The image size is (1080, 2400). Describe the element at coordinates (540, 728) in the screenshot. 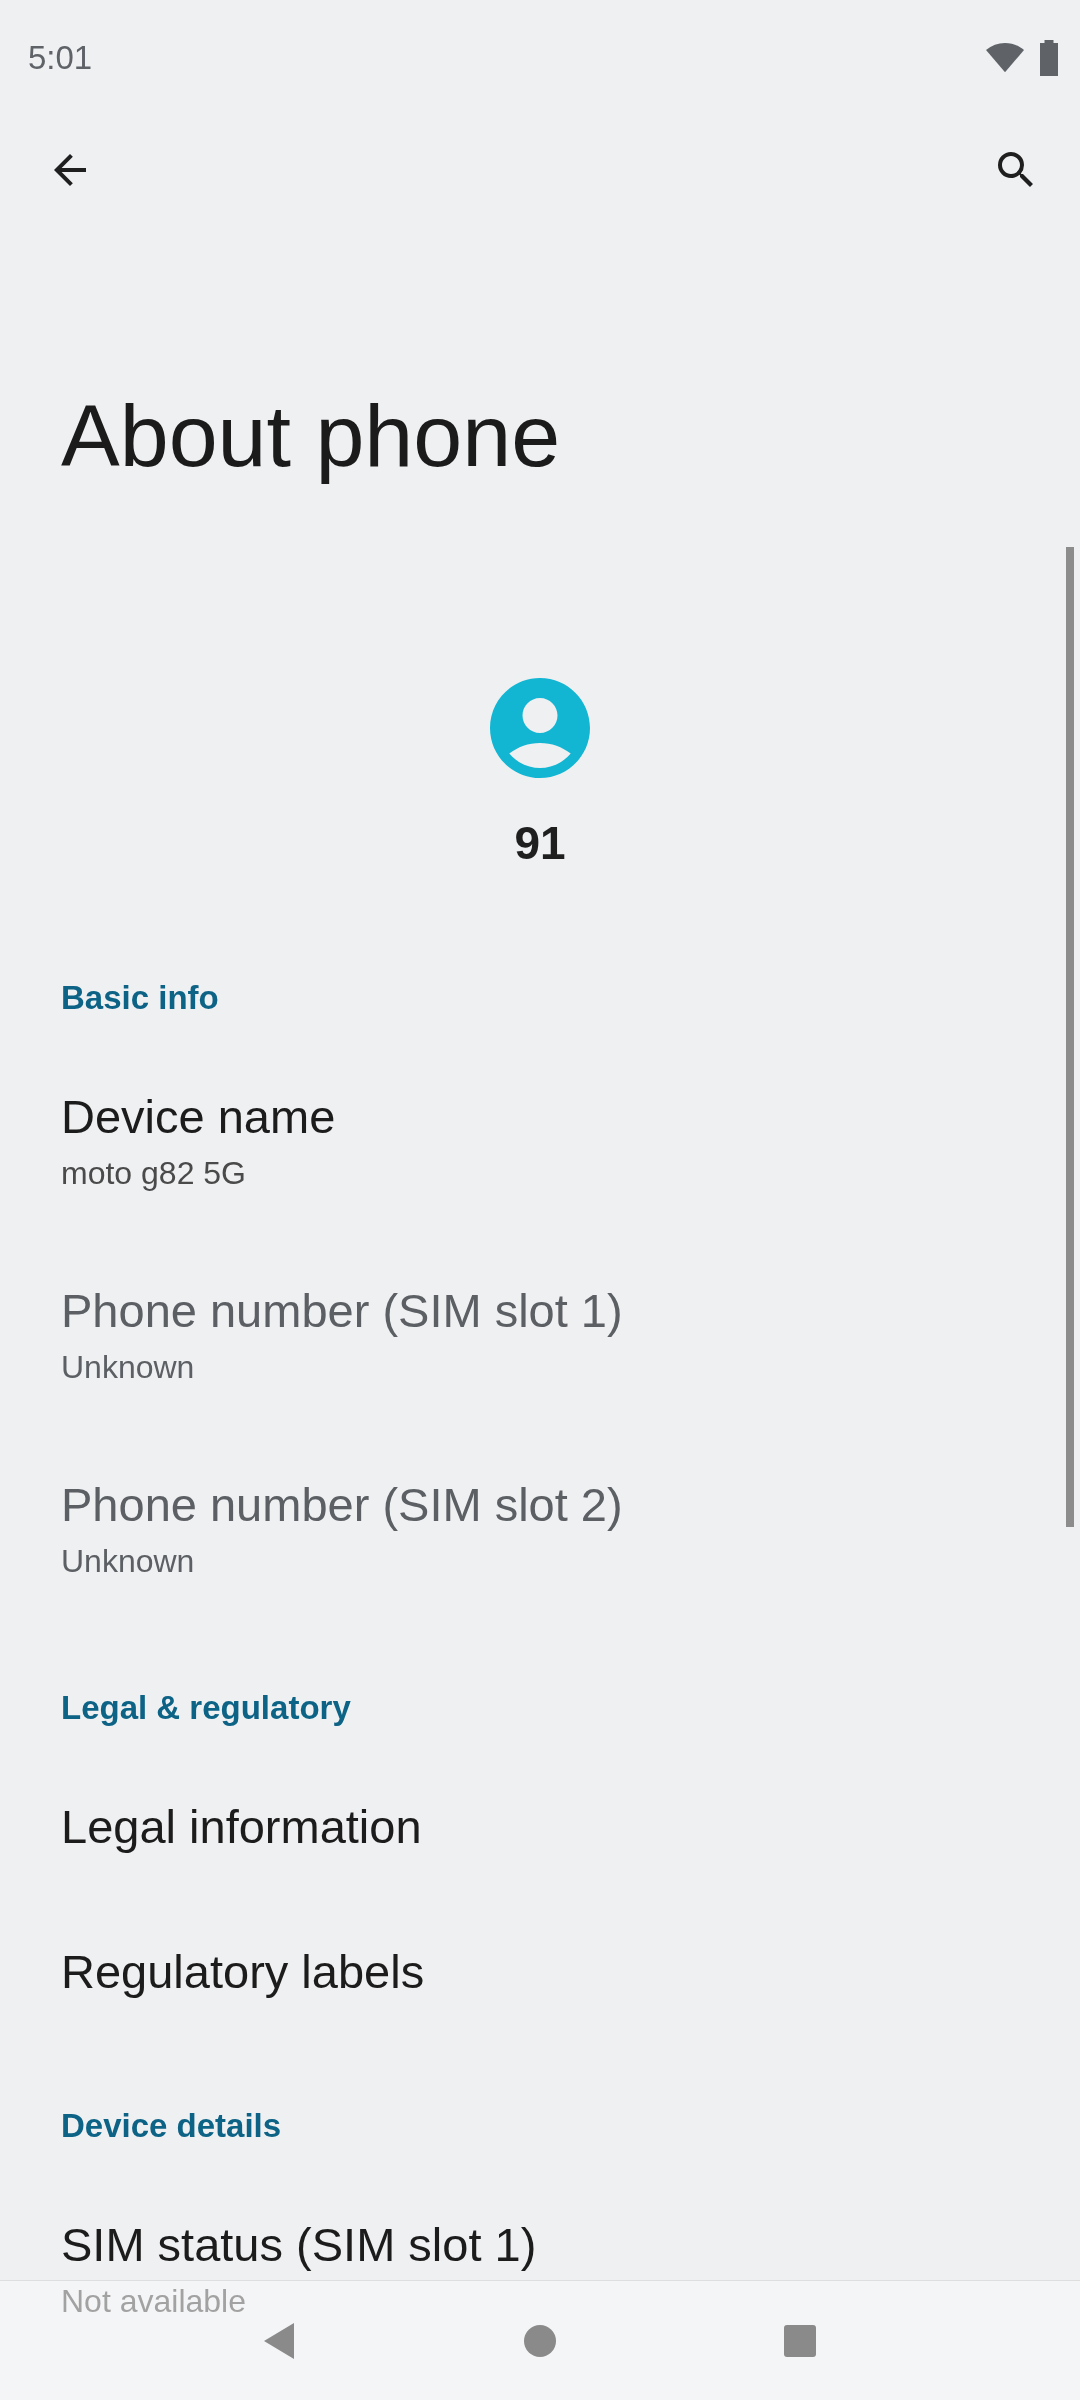

I see `account-icon` at that location.